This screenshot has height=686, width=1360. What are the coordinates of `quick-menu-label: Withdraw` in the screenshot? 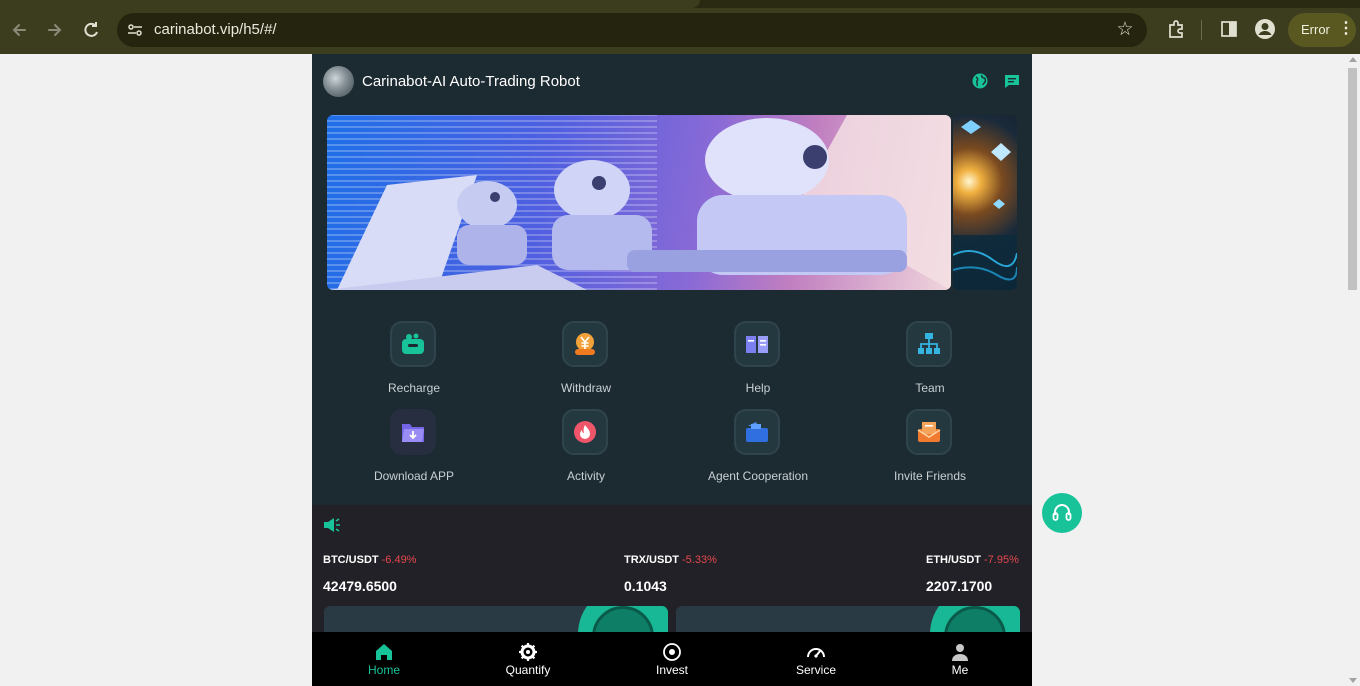 It's located at (585, 388).